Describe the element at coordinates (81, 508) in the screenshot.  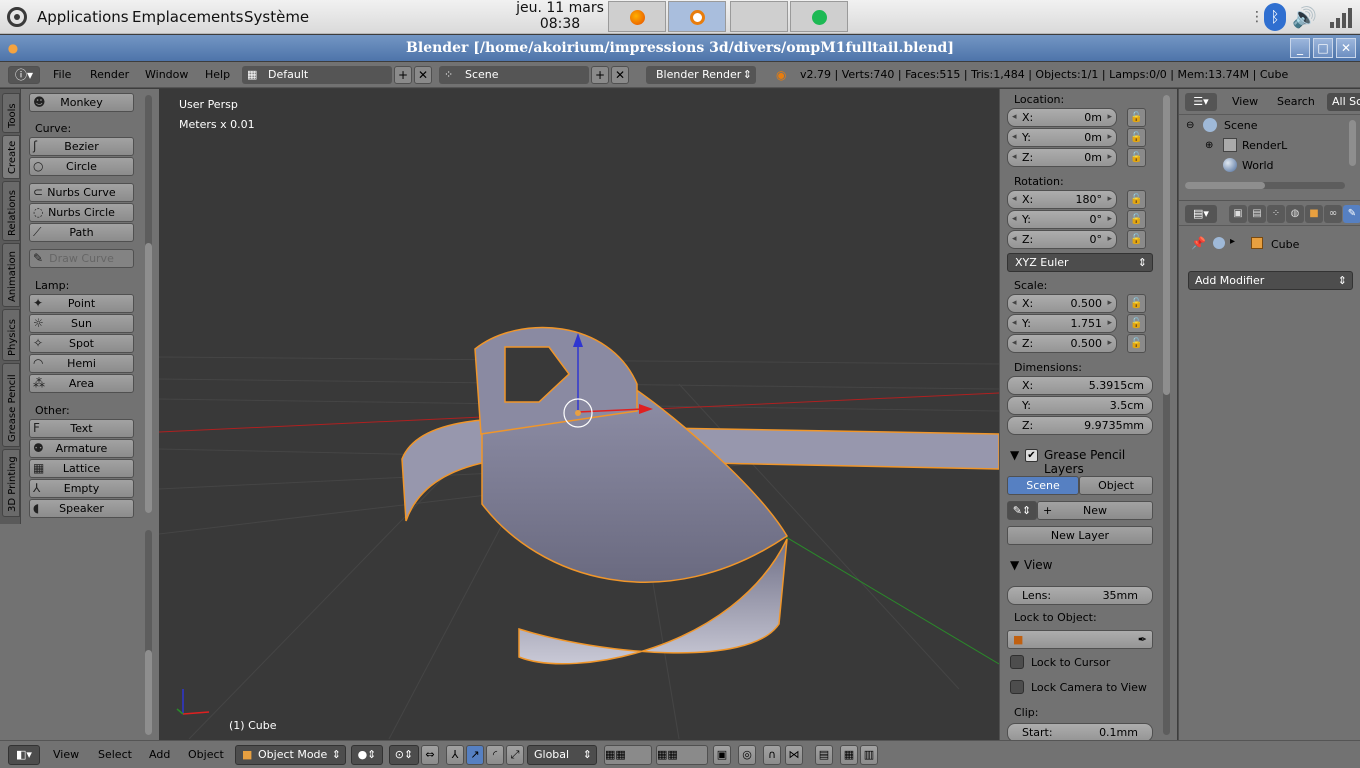
I see `add-speaker-button: ◖ Speaker` at that location.